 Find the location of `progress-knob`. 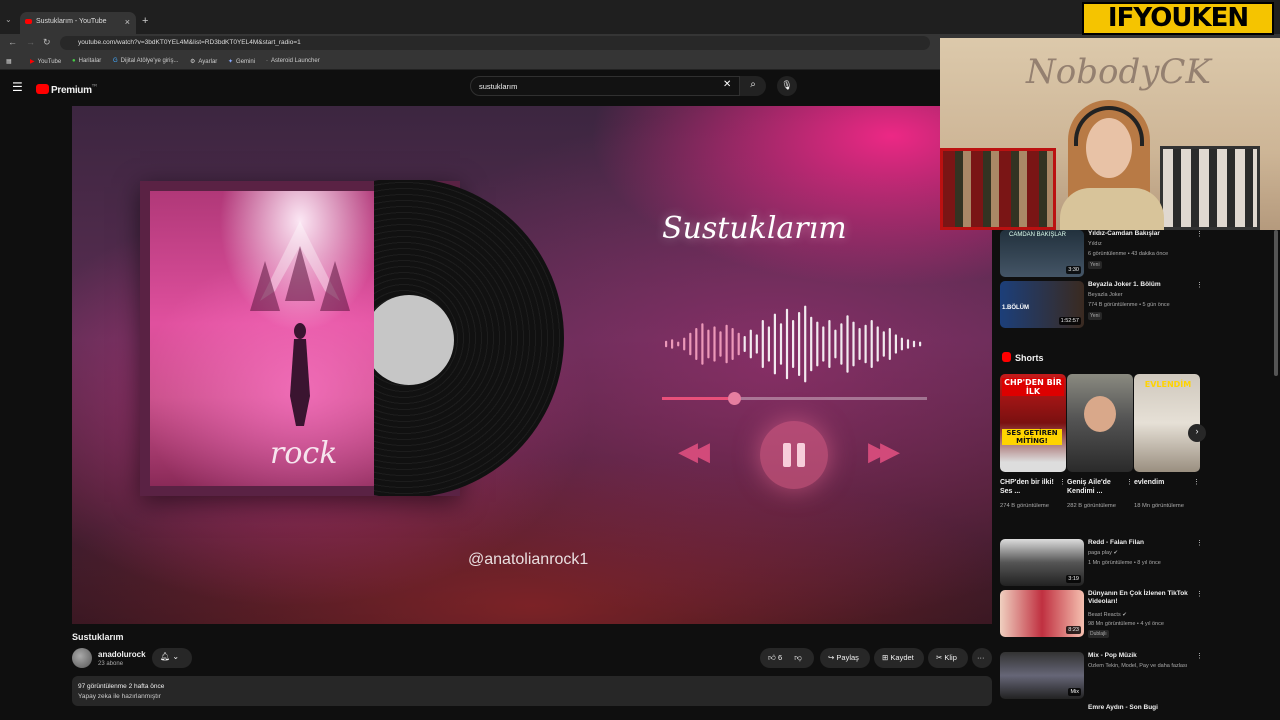

progress-knob is located at coordinates (734, 398).